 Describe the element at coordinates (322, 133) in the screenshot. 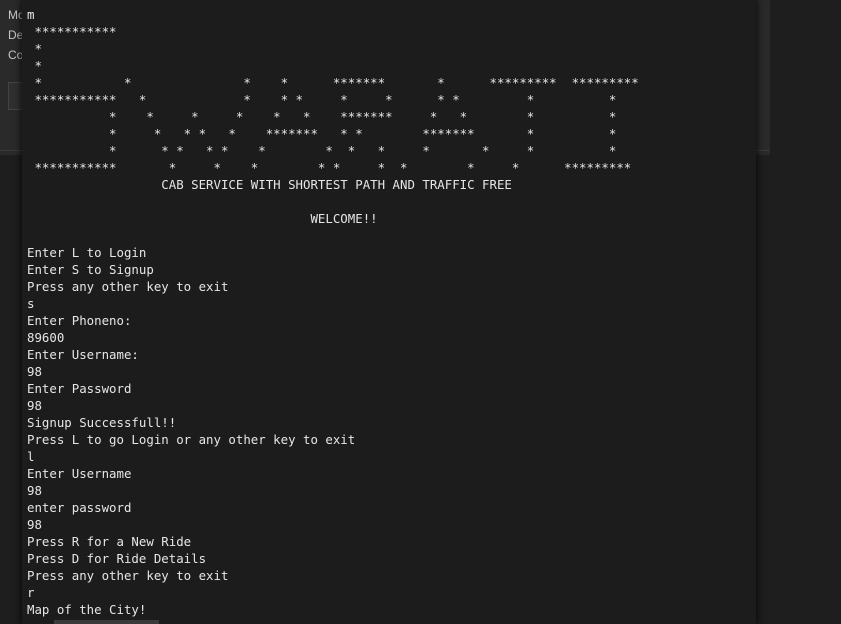

I see `terminal-line: * * * * * ******* * * ******* * *` at that location.